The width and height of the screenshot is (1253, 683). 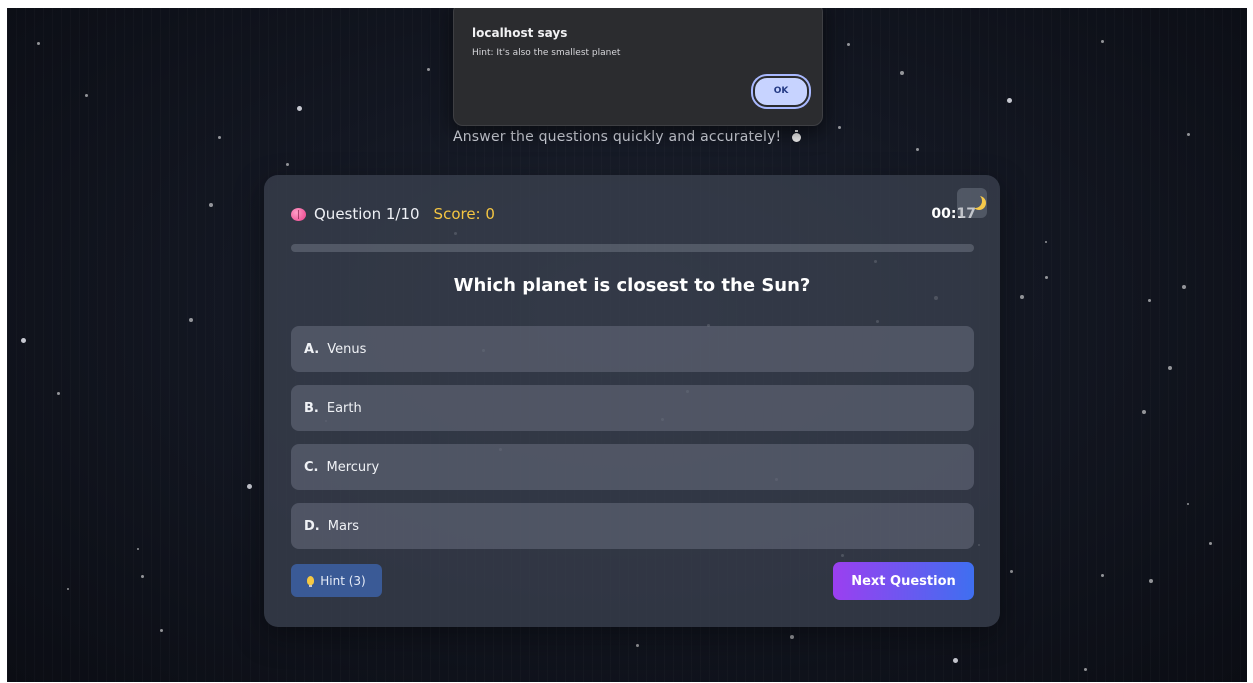 I want to click on option-text: Mars, so click(x=343, y=526).